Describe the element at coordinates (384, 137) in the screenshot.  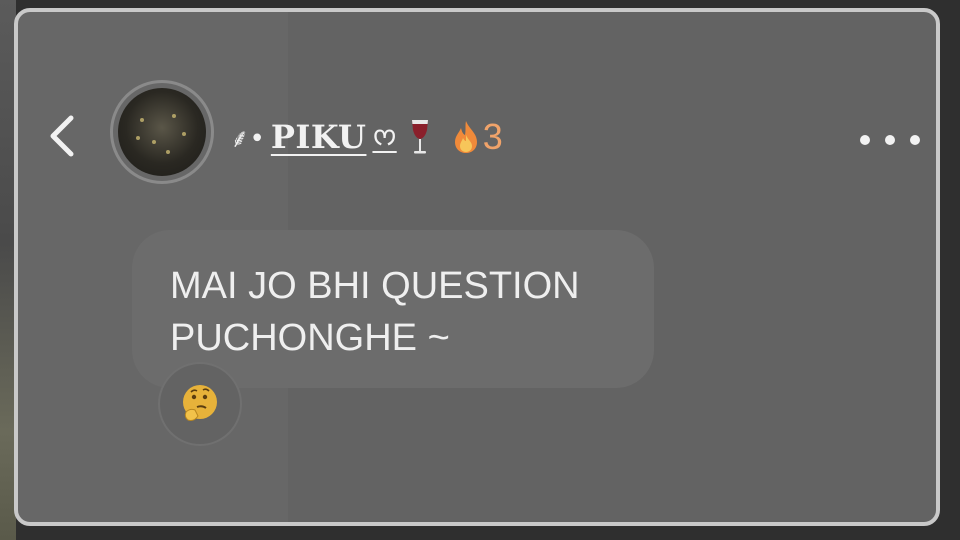
I see `name-suffix: ᰔ` at that location.